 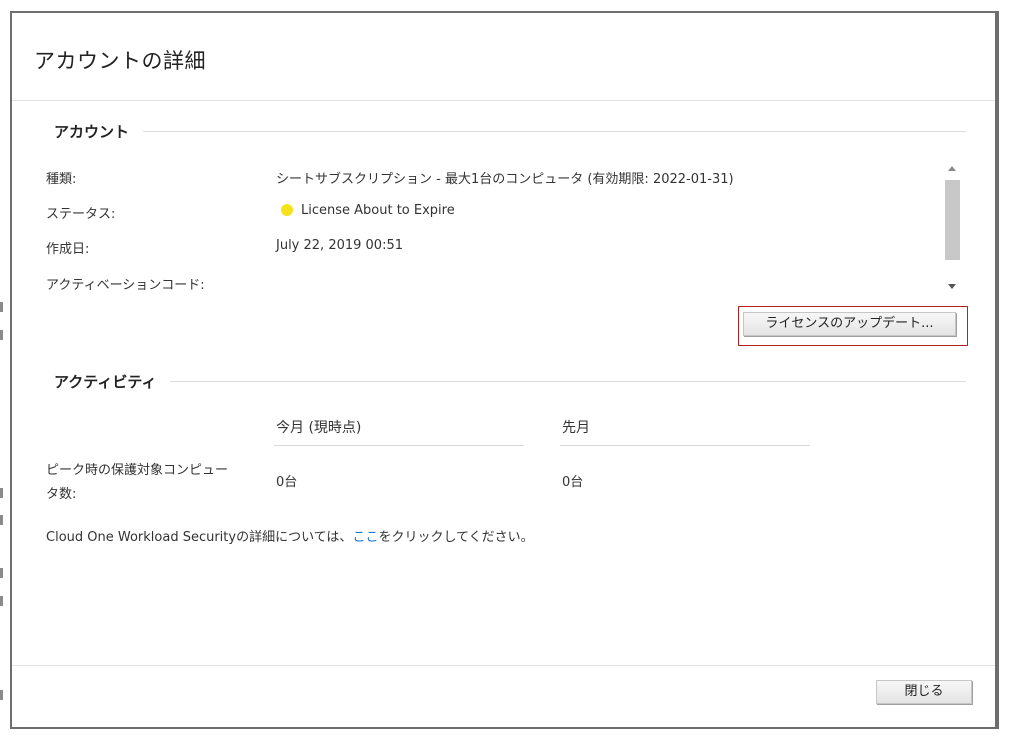 I want to click on dialog-title-bar: アカウントの詳細, so click(x=503, y=57).